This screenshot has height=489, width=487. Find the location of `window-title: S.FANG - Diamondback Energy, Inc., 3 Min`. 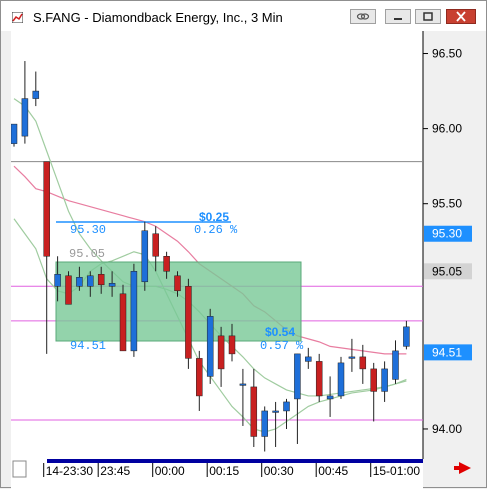

window-title: S.FANG - Diamondback Energy, Inc., 3 Min is located at coordinates (158, 17).